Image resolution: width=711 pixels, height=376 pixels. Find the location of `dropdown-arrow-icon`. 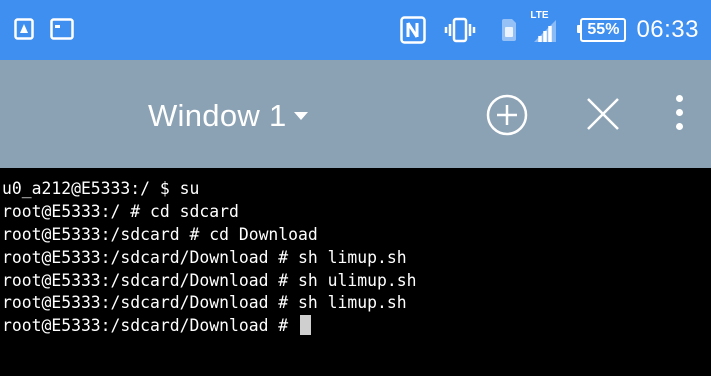

dropdown-arrow-icon is located at coordinates (301, 117).